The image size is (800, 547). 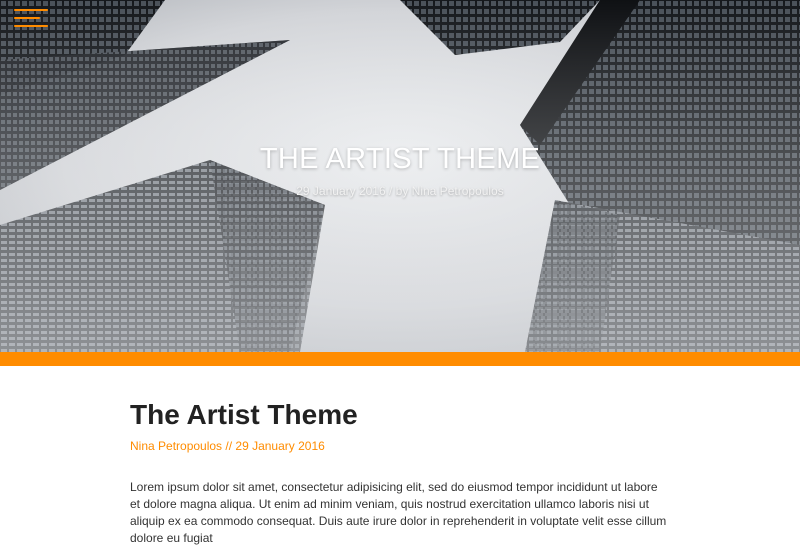 I want to click on hero-author-link: Nina Petropoulos, so click(x=458, y=191).